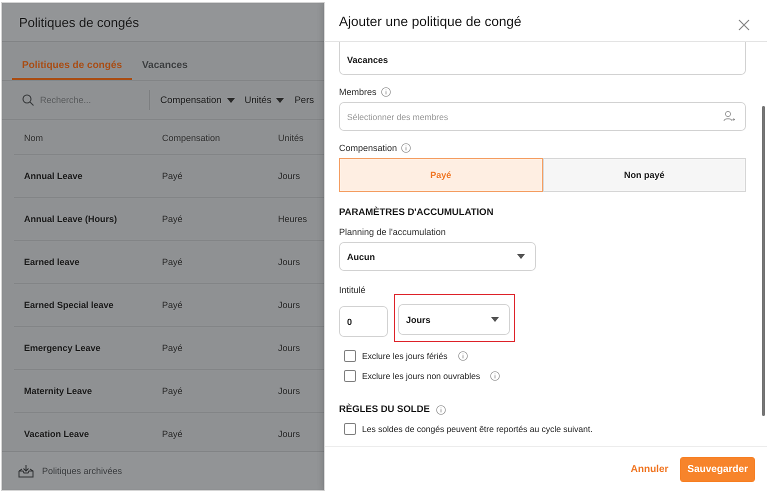 The image size is (768, 493). Describe the element at coordinates (477, 429) in the screenshot. I see `checkbox-label: Les soldes de congés peuvent être reportés au cycle suivant.` at that location.